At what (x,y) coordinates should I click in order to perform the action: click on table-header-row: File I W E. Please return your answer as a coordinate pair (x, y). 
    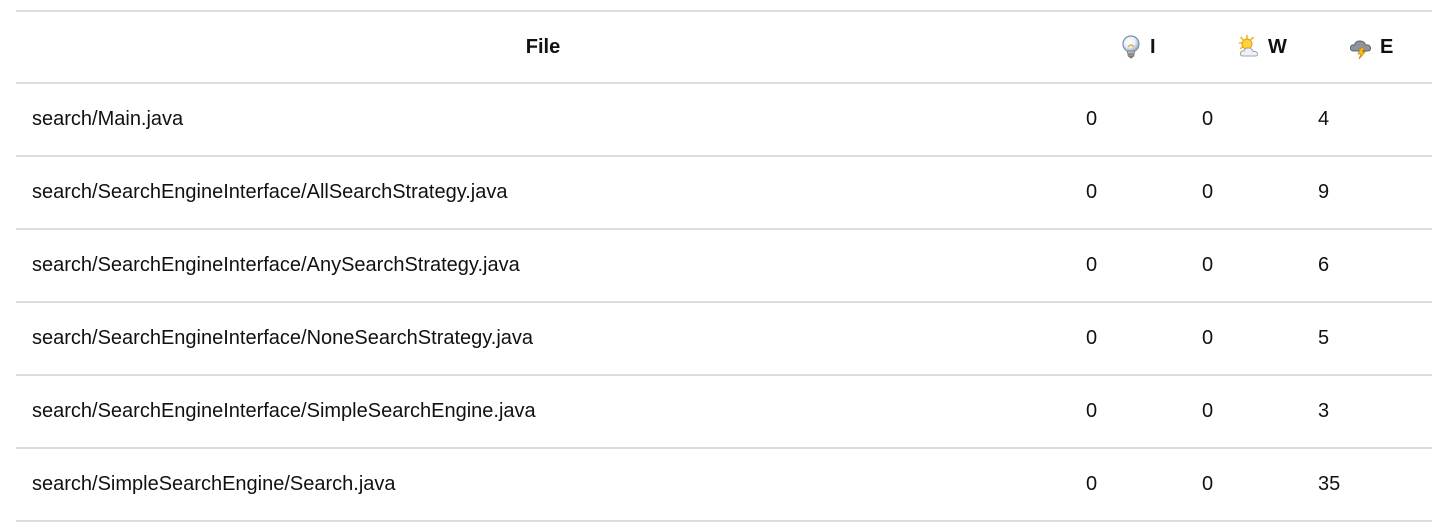
    Looking at the image, I should click on (724, 48).